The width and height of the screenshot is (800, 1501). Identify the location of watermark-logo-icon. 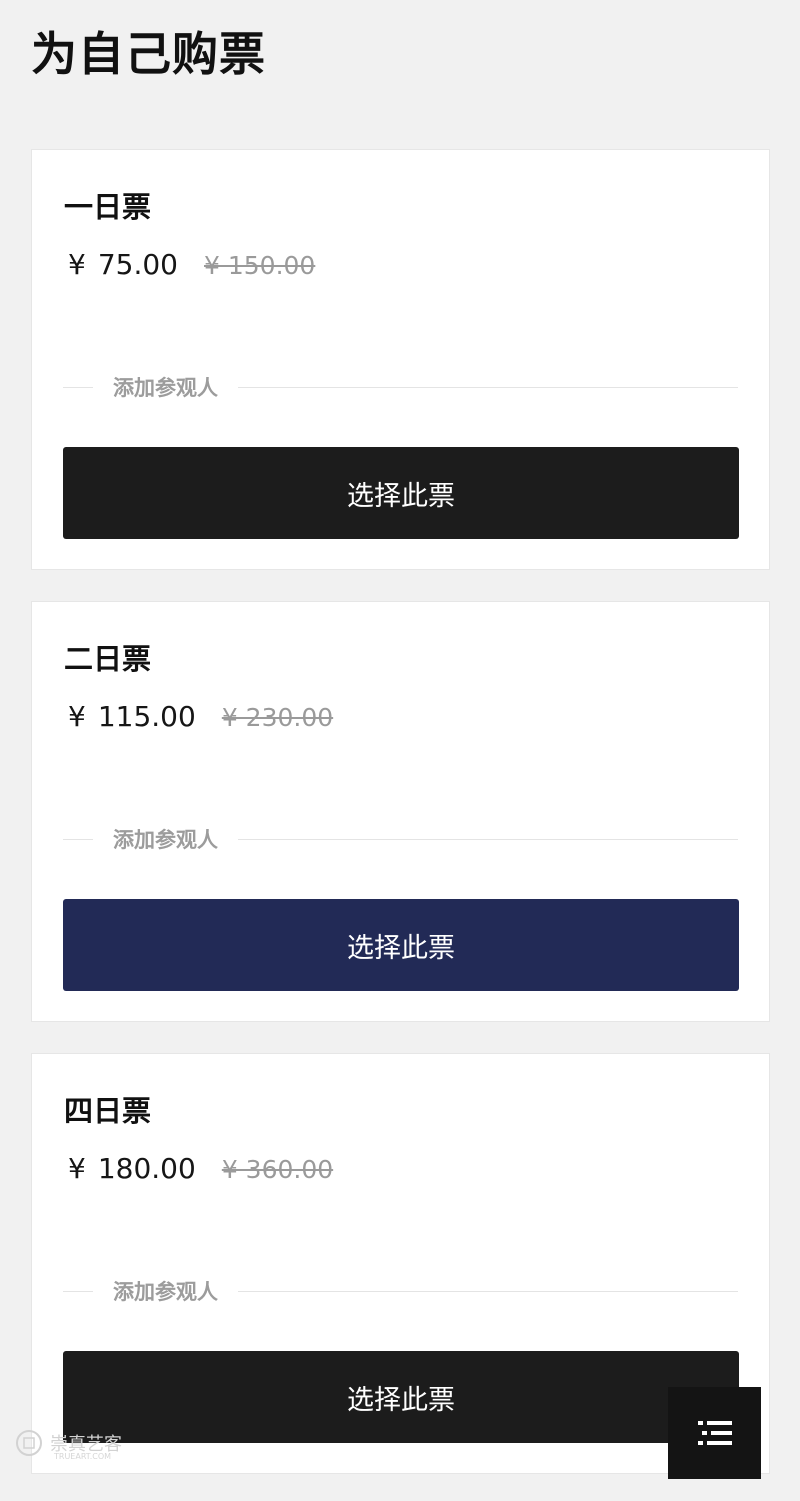
(29, 1443).